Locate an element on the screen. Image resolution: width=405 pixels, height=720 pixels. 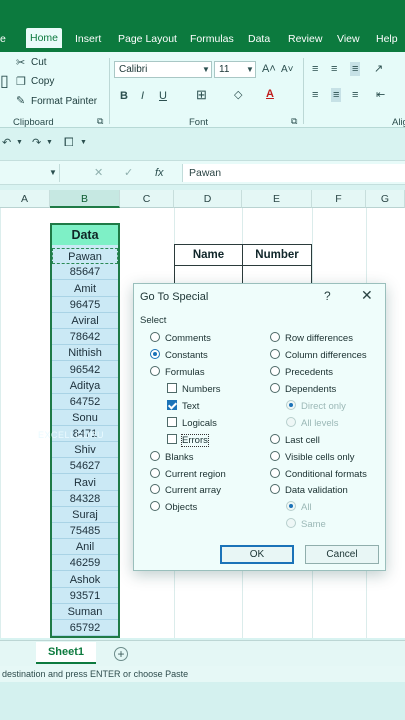
font-name-box: Calibri is located at coordinates (163, 69).